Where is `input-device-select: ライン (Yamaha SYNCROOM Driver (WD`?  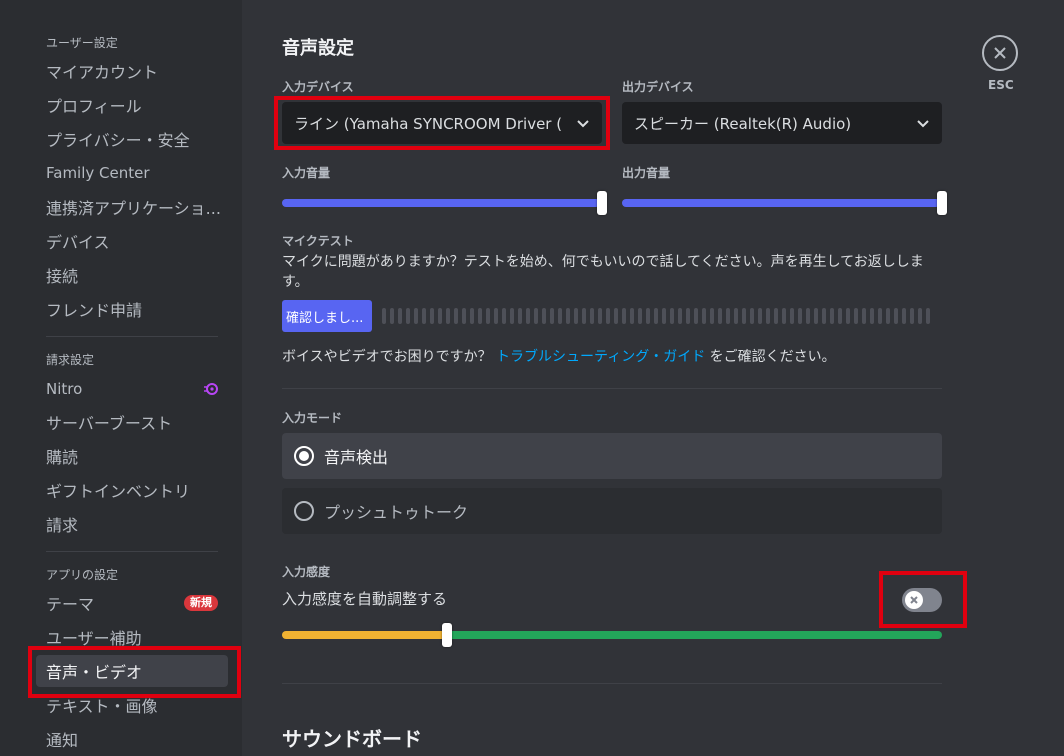
input-device-select: ライン (Yamaha SYNCROOM Driver (WD is located at coordinates (442, 123).